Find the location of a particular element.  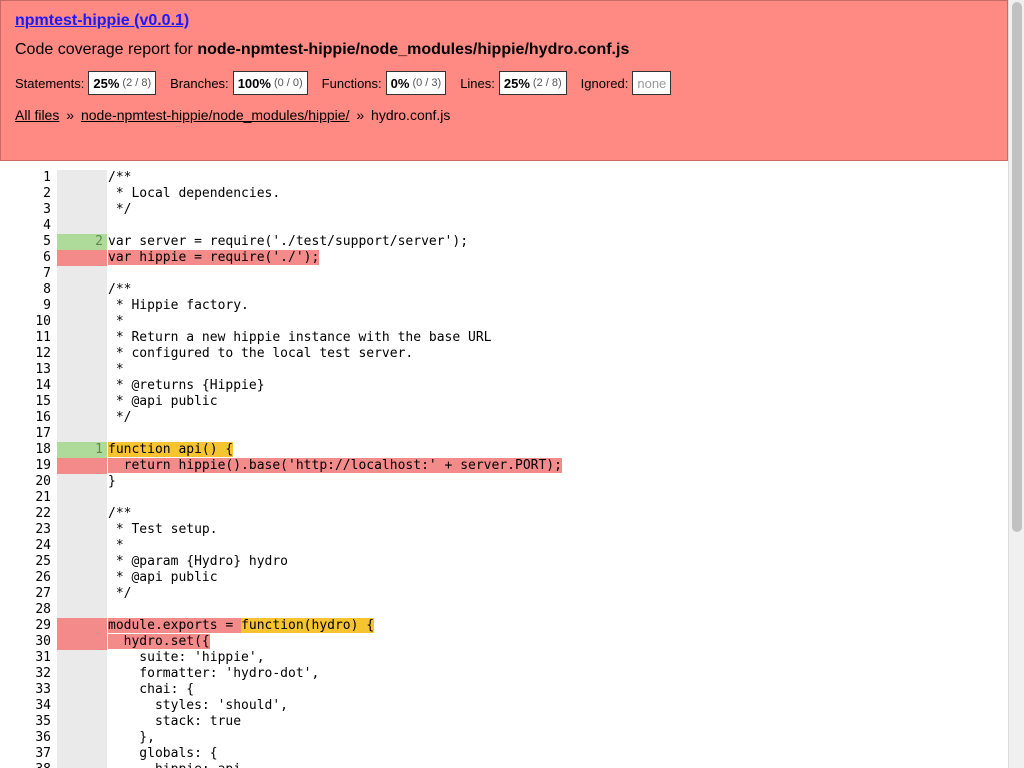

line-number: 28 is located at coordinates (25, 610).